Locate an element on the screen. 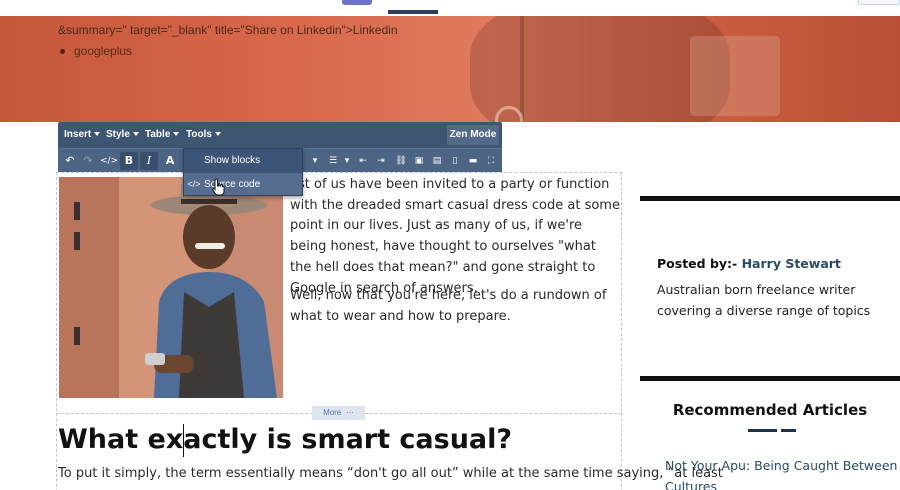 The image size is (900, 490). sidebar-divider-recommended is located at coordinates (770, 378).